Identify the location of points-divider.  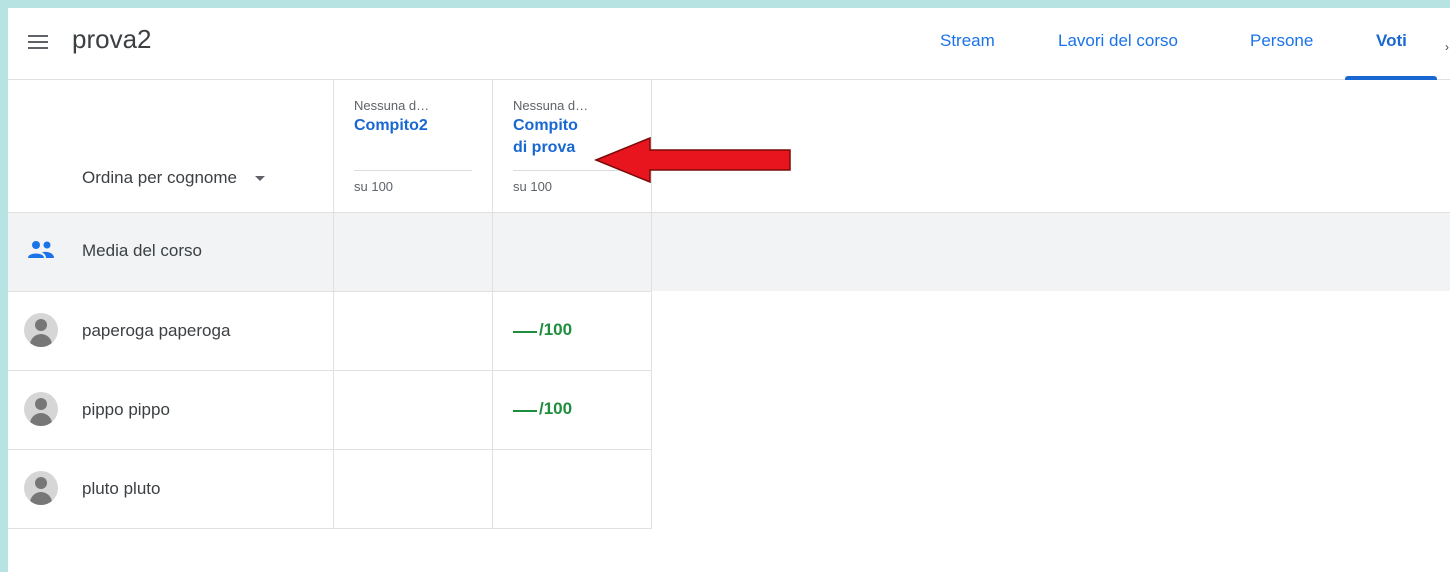
(413, 170).